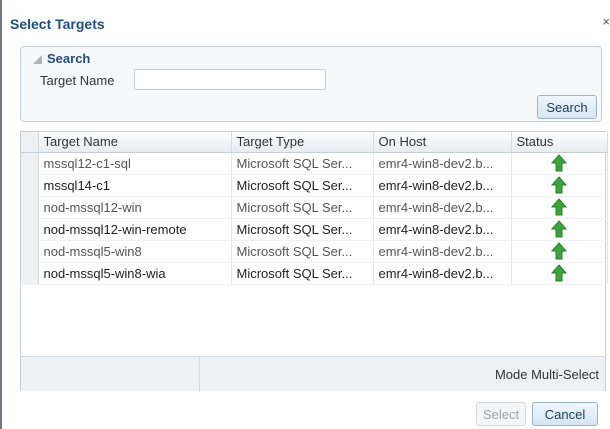  What do you see at coordinates (559, 142) in the screenshot?
I see `column-header-status: Status` at bounding box center [559, 142].